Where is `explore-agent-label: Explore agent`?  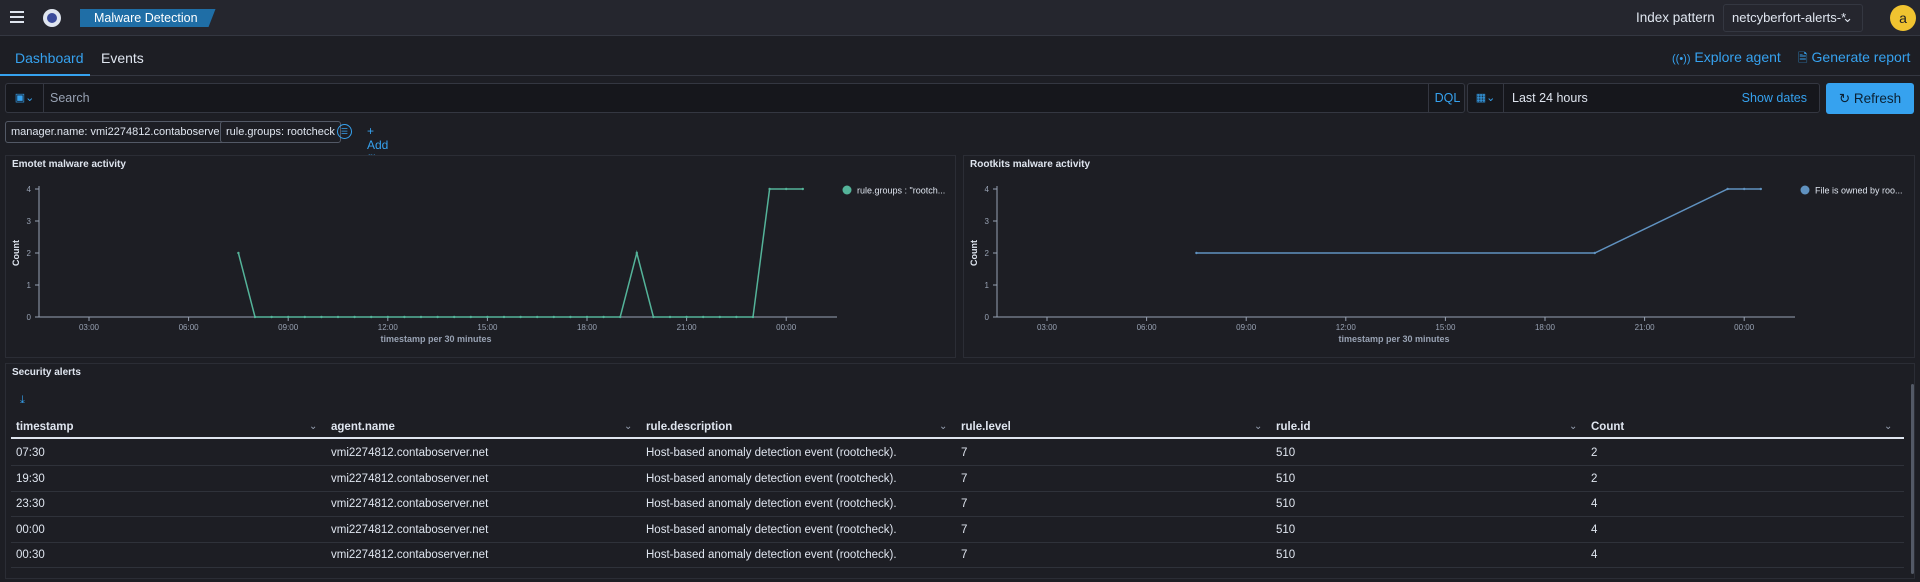
explore-agent-label: Explore agent is located at coordinates (1737, 57).